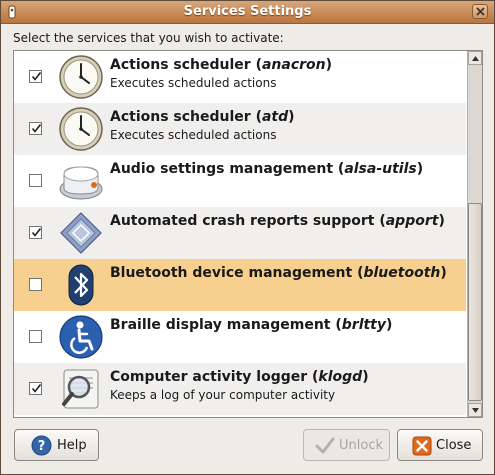 The height and width of the screenshot is (475, 495). What do you see at coordinates (81, 183) in the screenshot?
I see `volume-knob-icon` at bounding box center [81, 183].